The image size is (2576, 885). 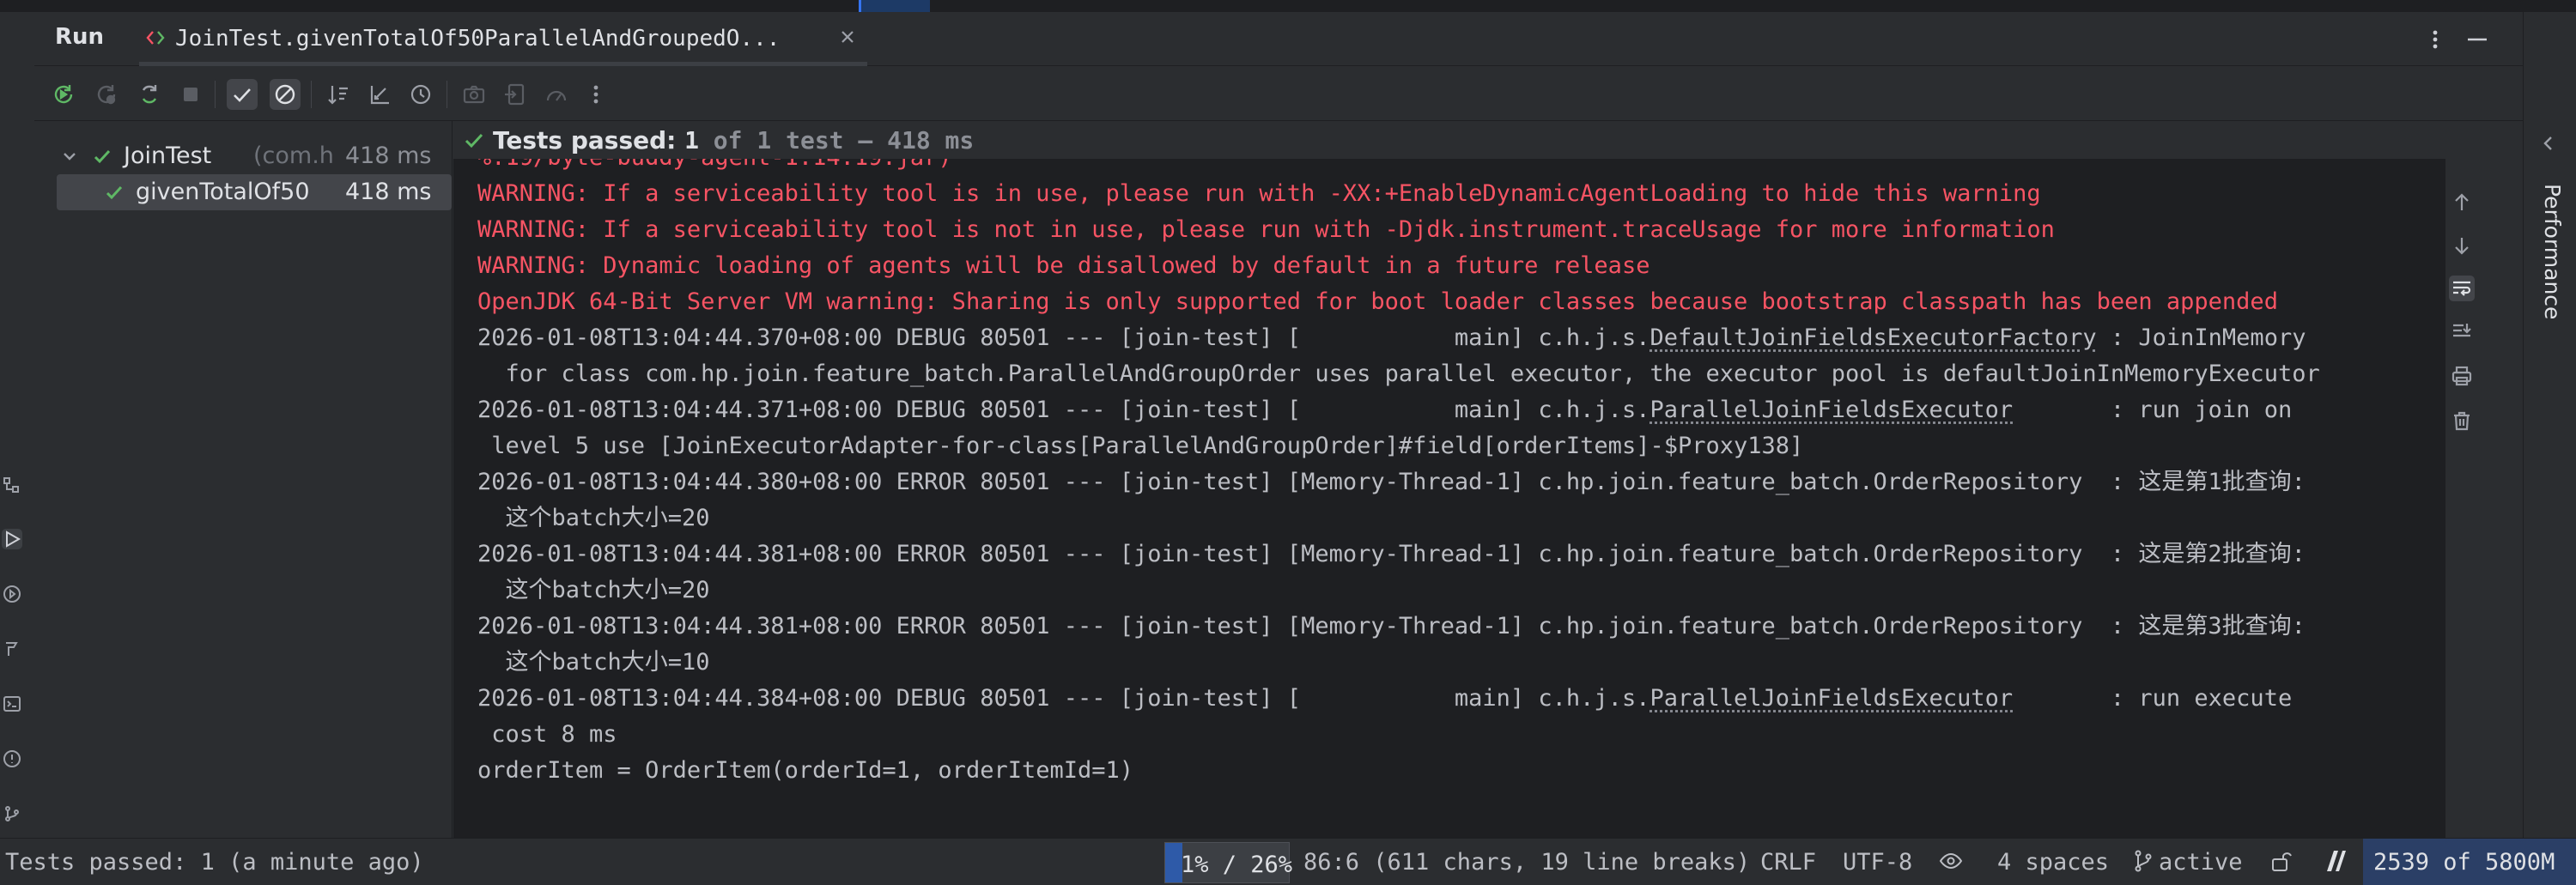 What do you see at coordinates (12, 594) in the screenshot?
I see `services-icon` at bounding box center [12, 594].